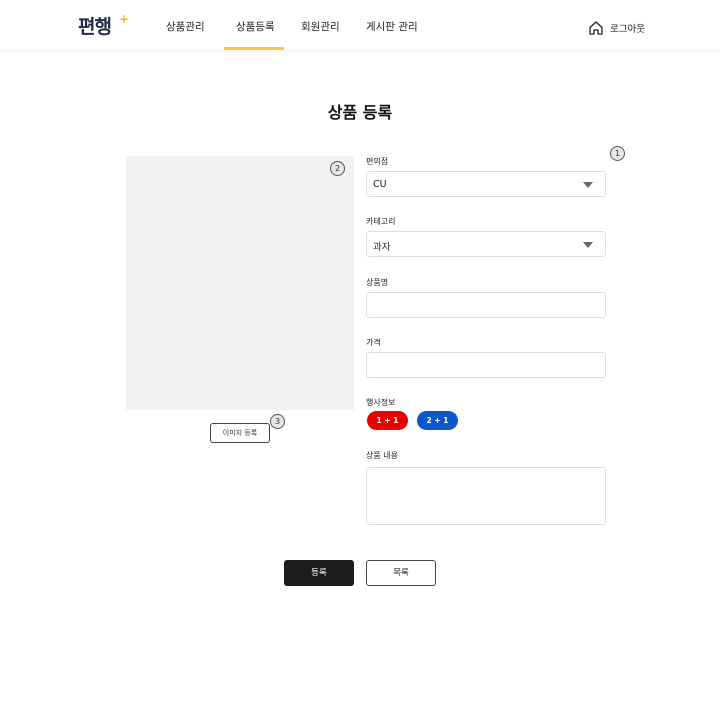  Describe the element at coordinates (95, 25) in the screenshot. I see `app-logo: 편행` at that location.